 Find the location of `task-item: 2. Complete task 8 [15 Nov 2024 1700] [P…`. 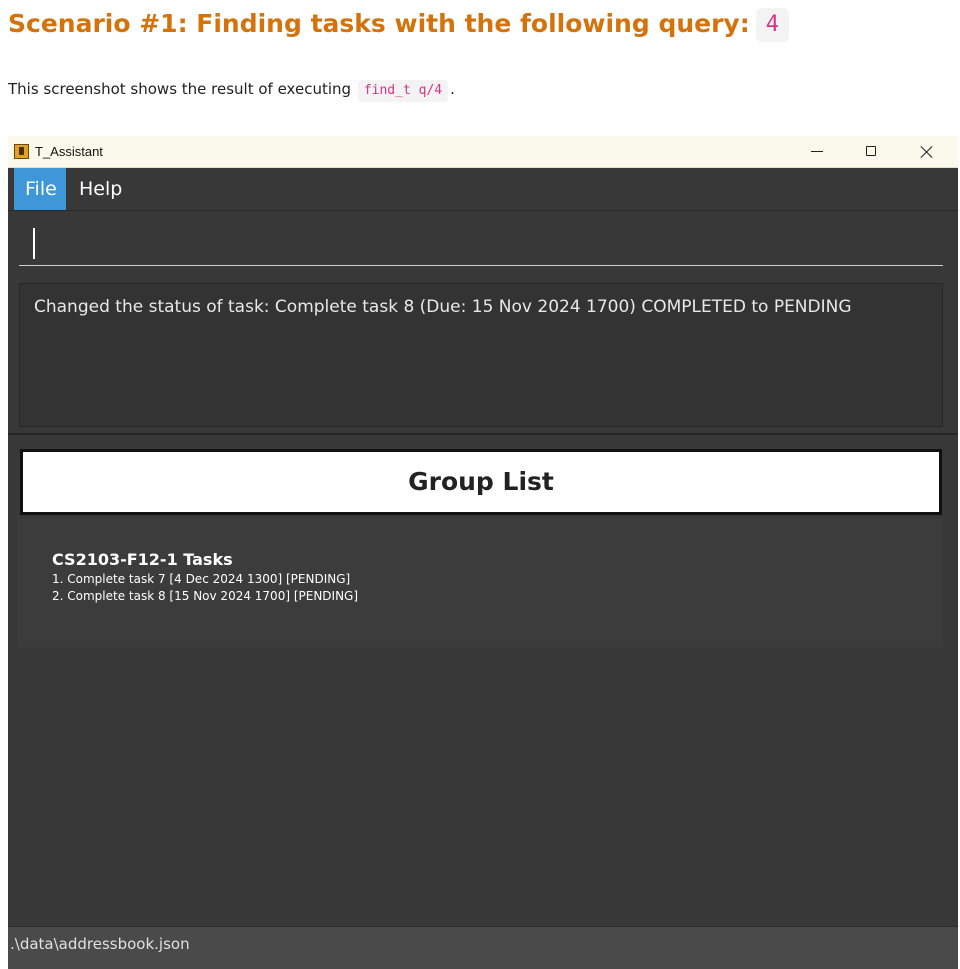

task-item: 2. Complete task 8 [15 Nov 2024 1700] [P… is located at coordinates (205, 596).